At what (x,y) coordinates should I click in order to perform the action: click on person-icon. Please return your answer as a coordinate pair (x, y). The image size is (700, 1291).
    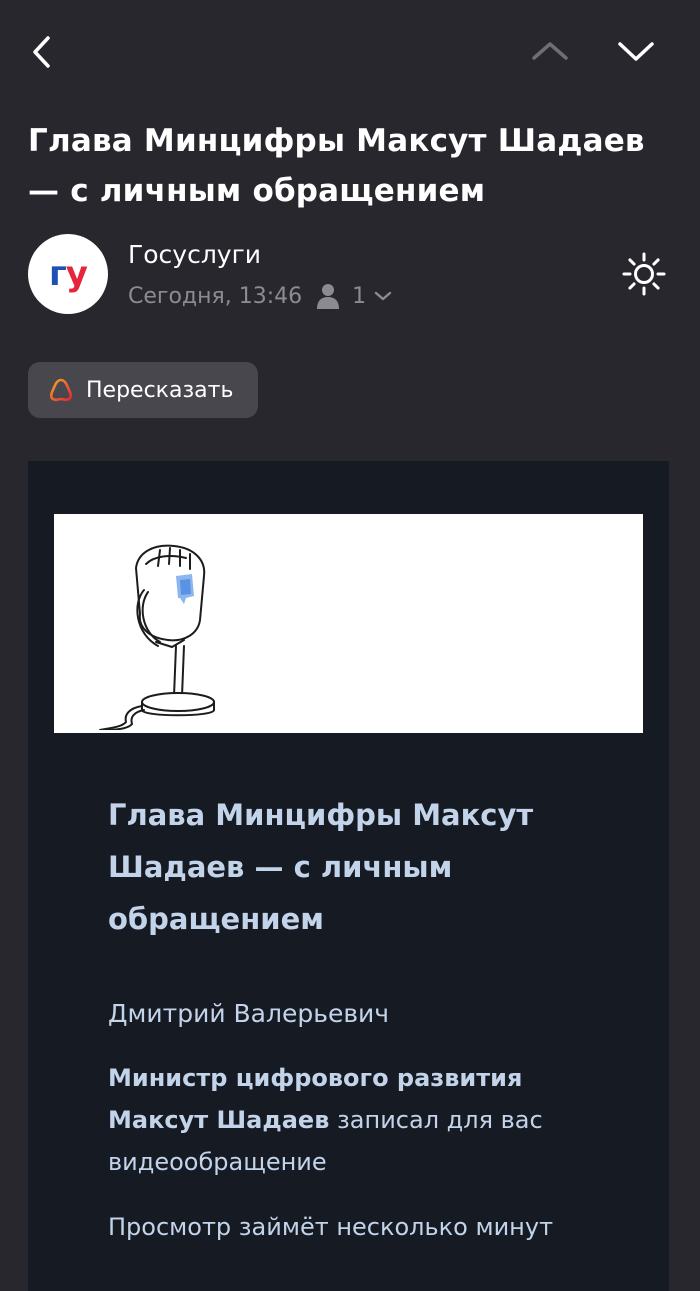
    Looking at the image, I should click on (328, 296).